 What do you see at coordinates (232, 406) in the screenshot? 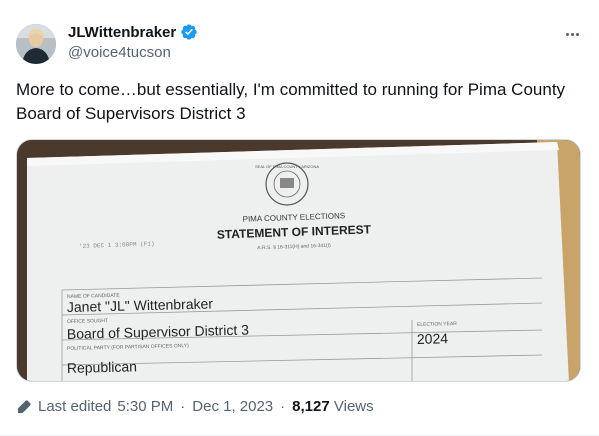
I see `tweet-date: Dec 1, 2023` at bounding box center [232, 406].